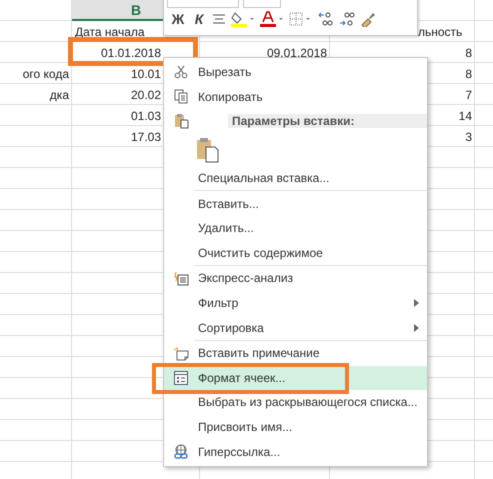 This screenshot has width=493, height=479. Describe the element at coordinates (295, 353) in the screenshot. I see `menu-item: Вставить примечание` at that location.